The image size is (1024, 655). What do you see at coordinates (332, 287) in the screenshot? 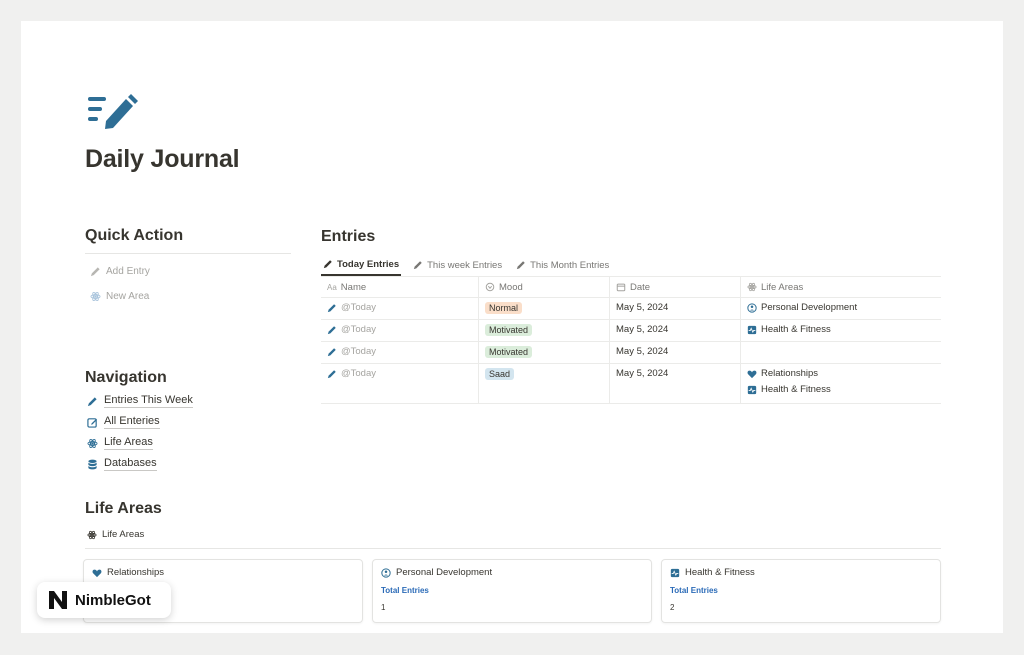
I see `text-type-icon: Aa` at bounding box center [332, 287].